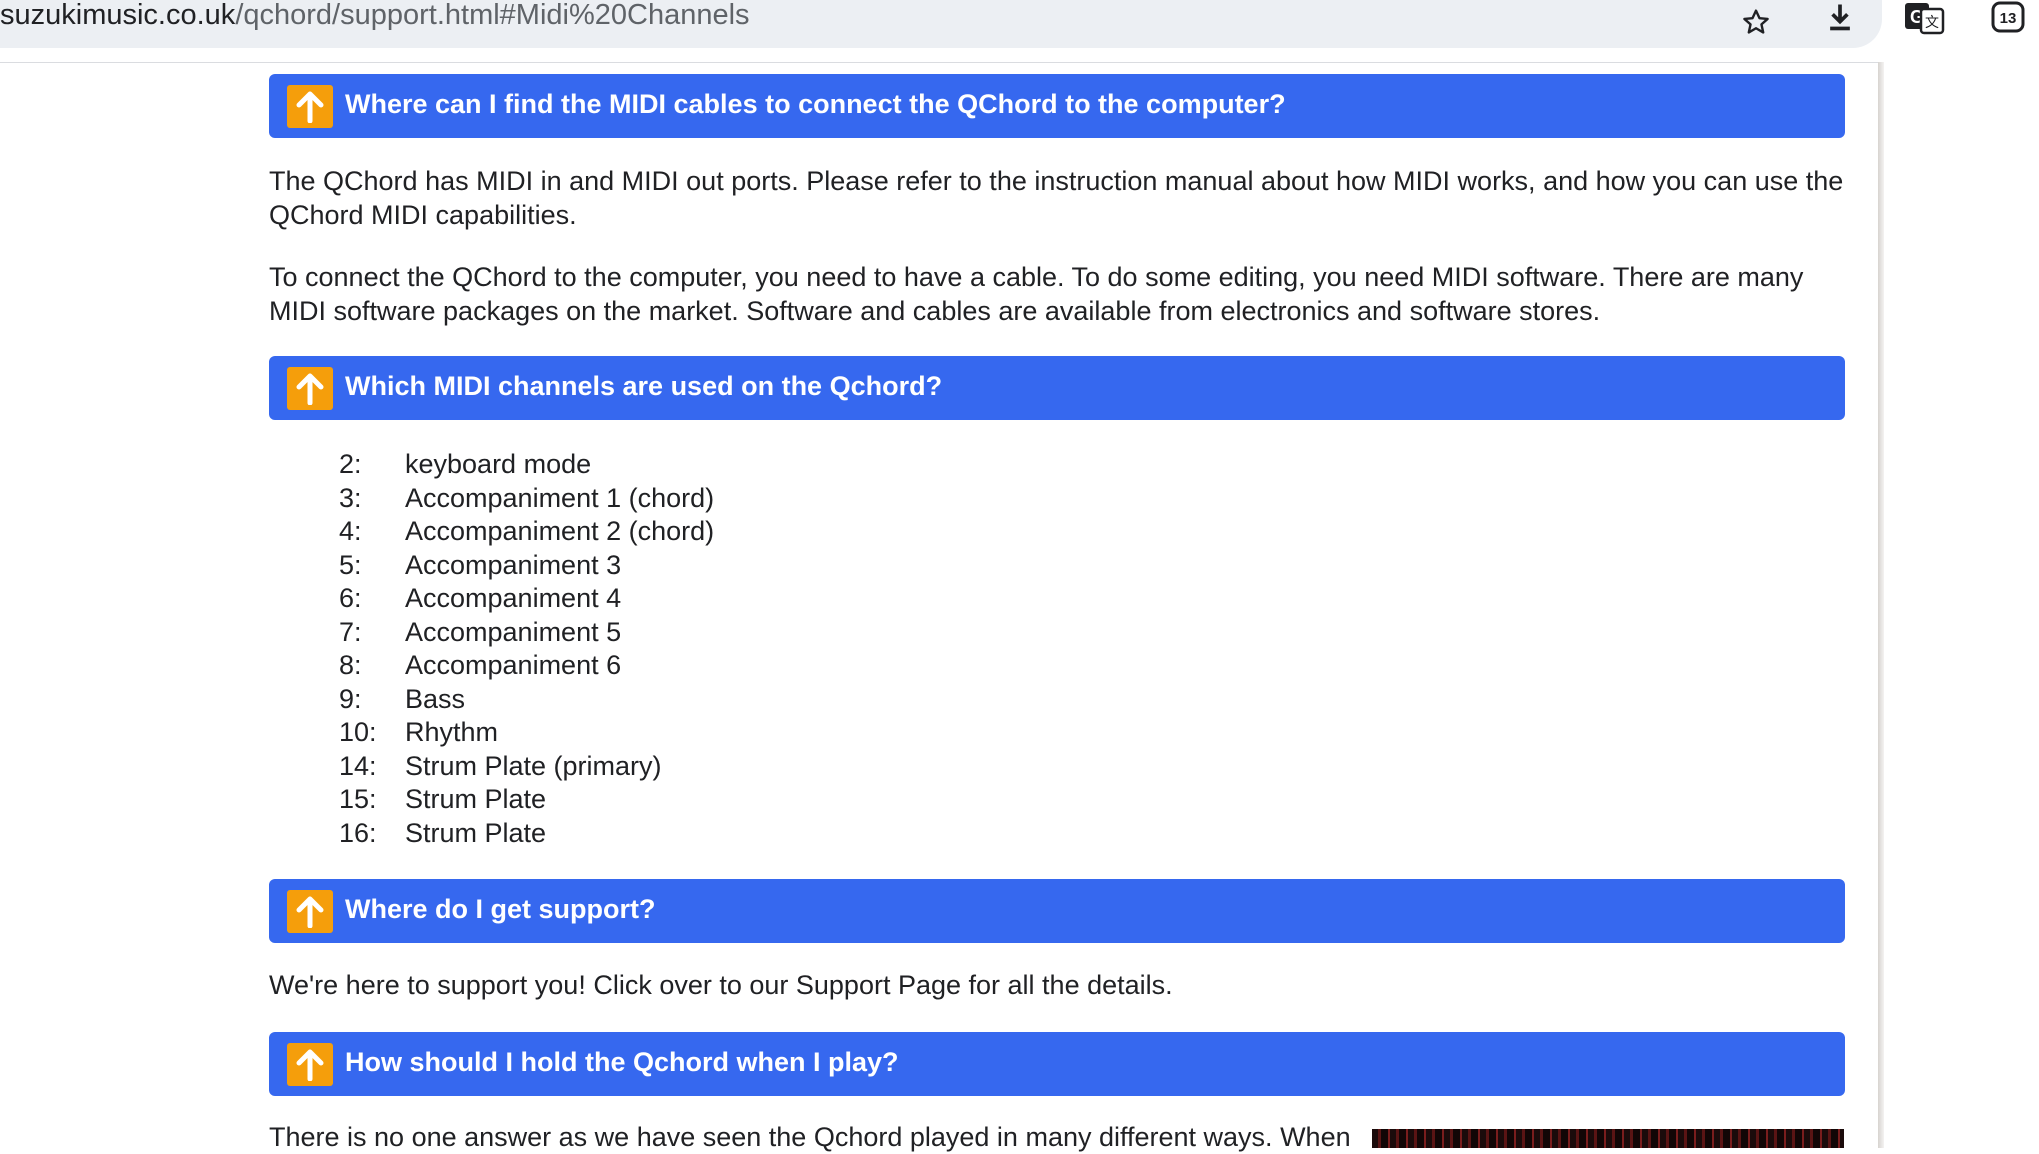  I want to click on channel-number: 9:, so click(350, 699).